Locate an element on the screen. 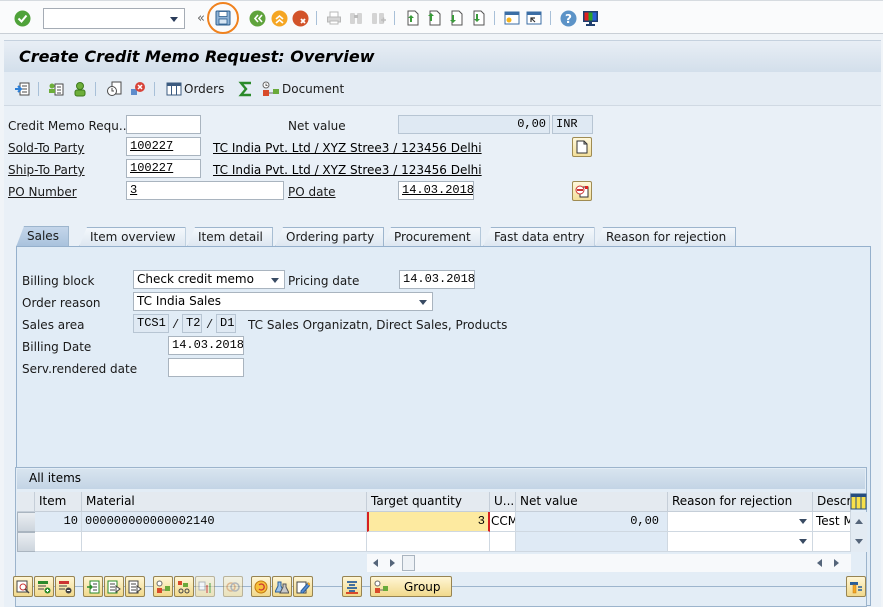 This screenshot has height=607, width=883. document-flow-icon is located at coordinates (163, 586).